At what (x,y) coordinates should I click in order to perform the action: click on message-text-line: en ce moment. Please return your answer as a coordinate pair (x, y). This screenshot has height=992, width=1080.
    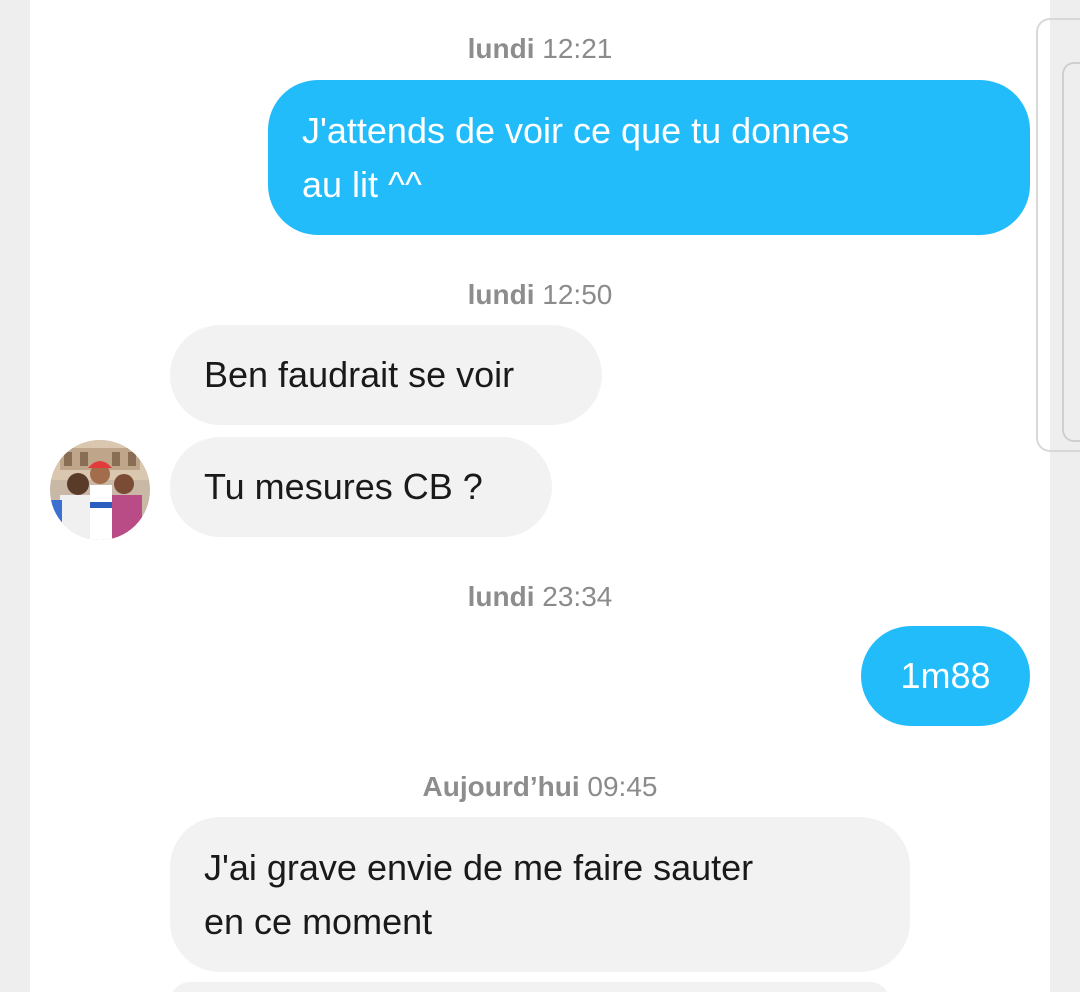
    Looking at the image, I should click on (318, 921).